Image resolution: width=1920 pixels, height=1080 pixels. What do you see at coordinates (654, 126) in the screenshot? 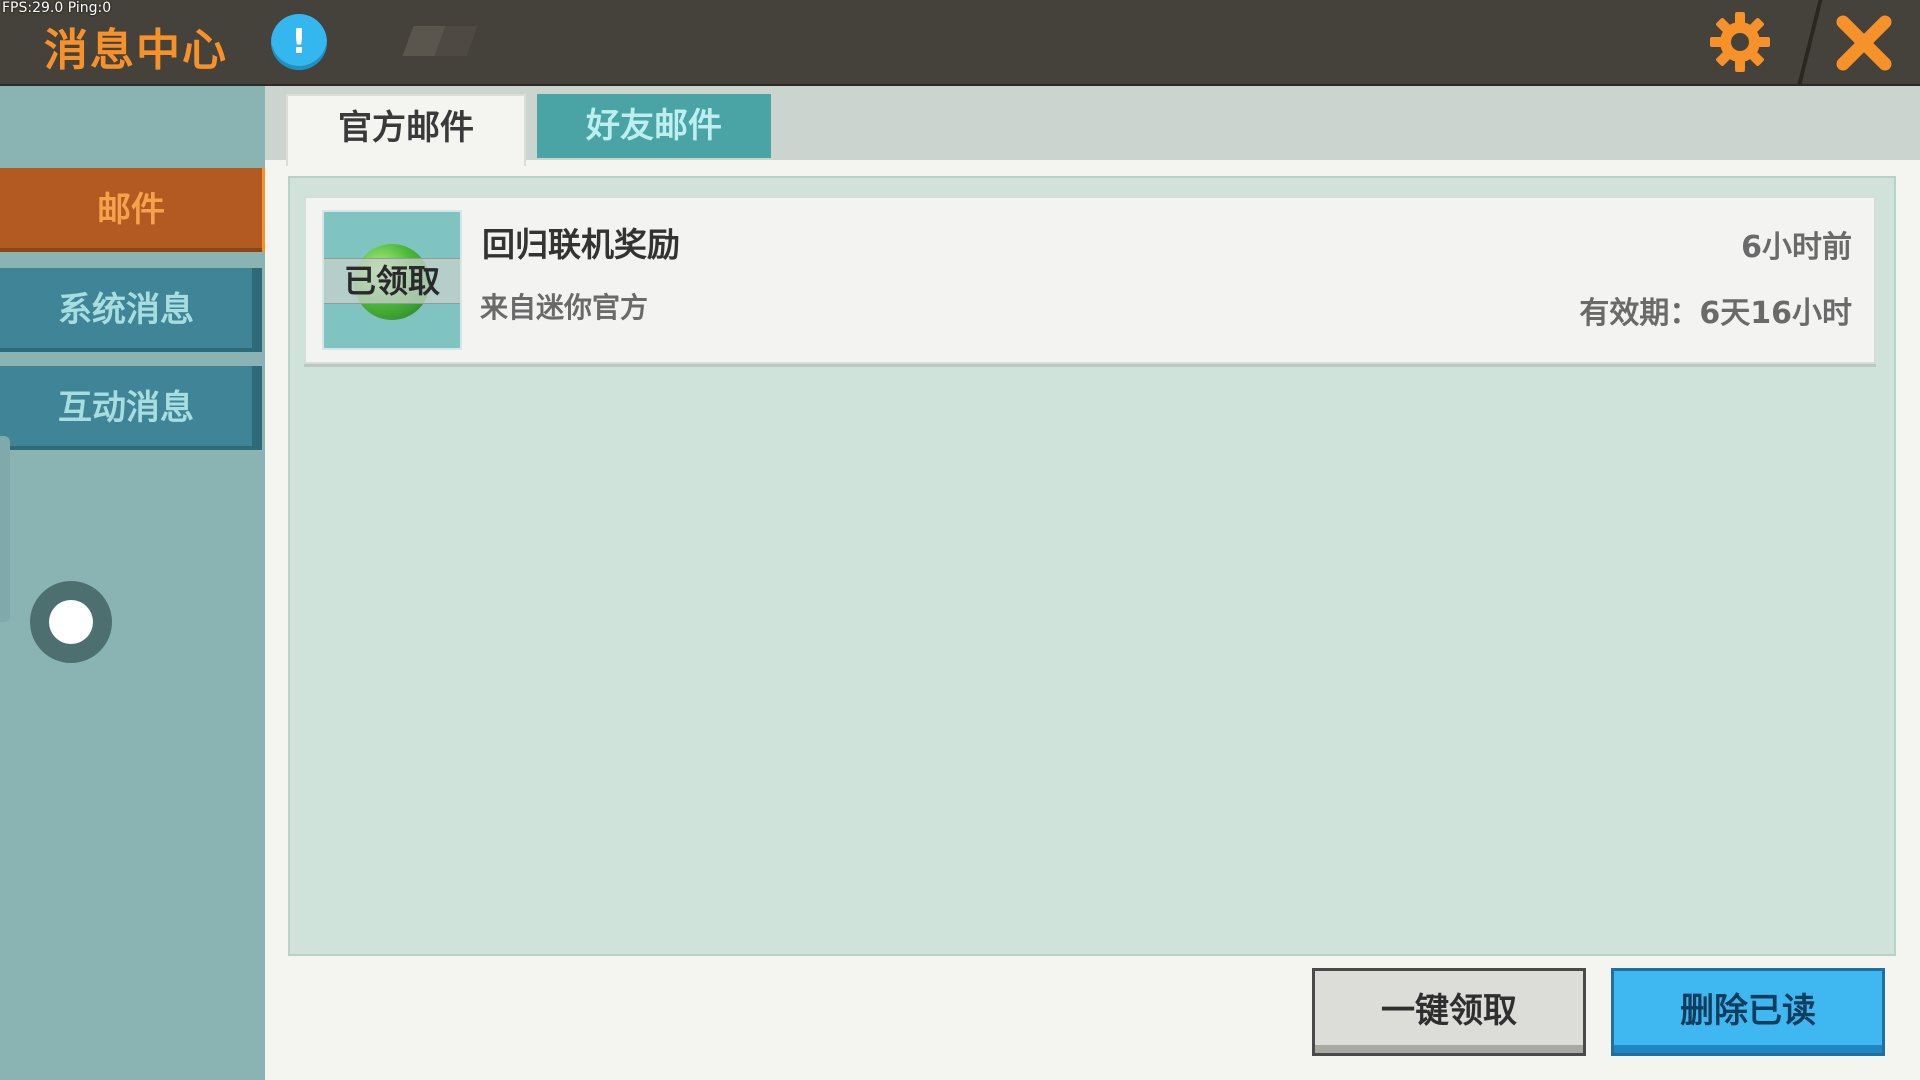
I see `tab-friend-mail: 好友邮件` at bounding box center [654, 126].